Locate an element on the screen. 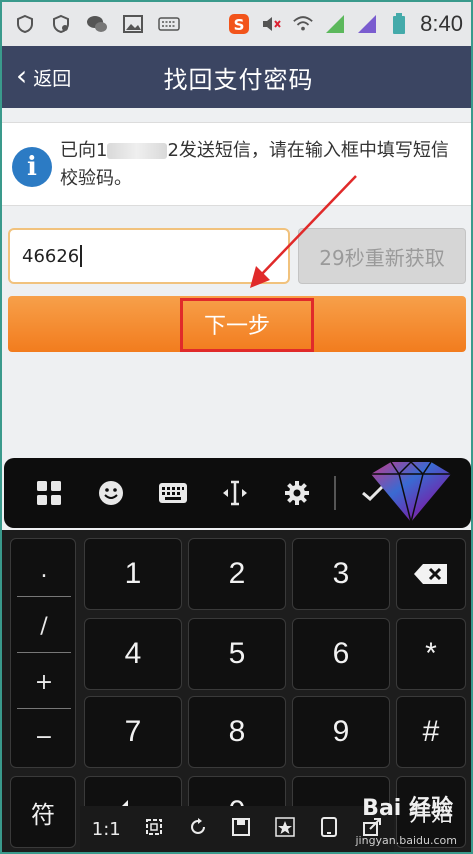 The image size is (473, 854). key-3: 3 is located at coordinates (341, 574).